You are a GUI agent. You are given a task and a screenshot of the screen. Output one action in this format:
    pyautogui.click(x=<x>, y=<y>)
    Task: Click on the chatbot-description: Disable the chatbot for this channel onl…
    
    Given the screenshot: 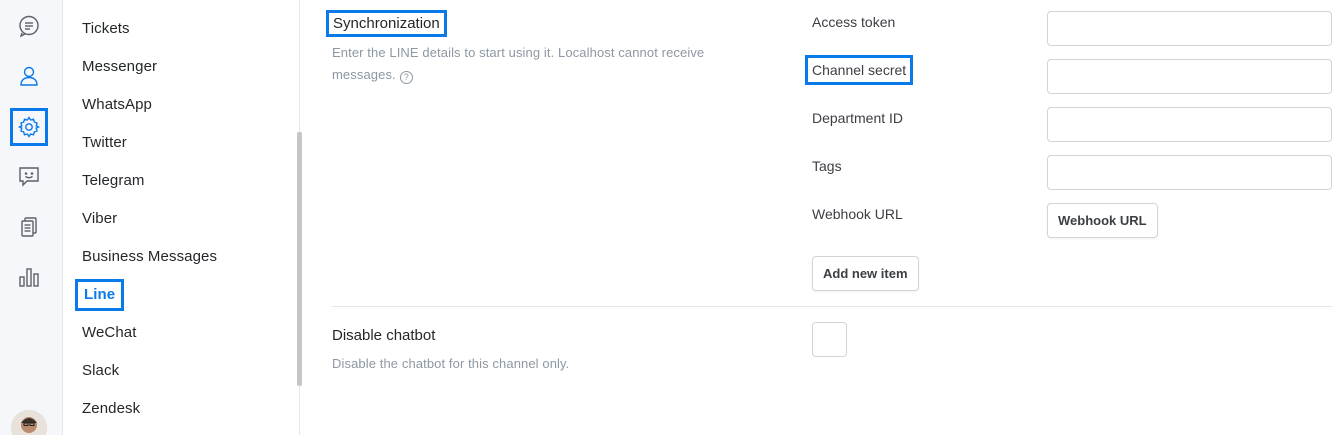 What is the action you would take?
    pyautogui.click(x=451, y=363)
    